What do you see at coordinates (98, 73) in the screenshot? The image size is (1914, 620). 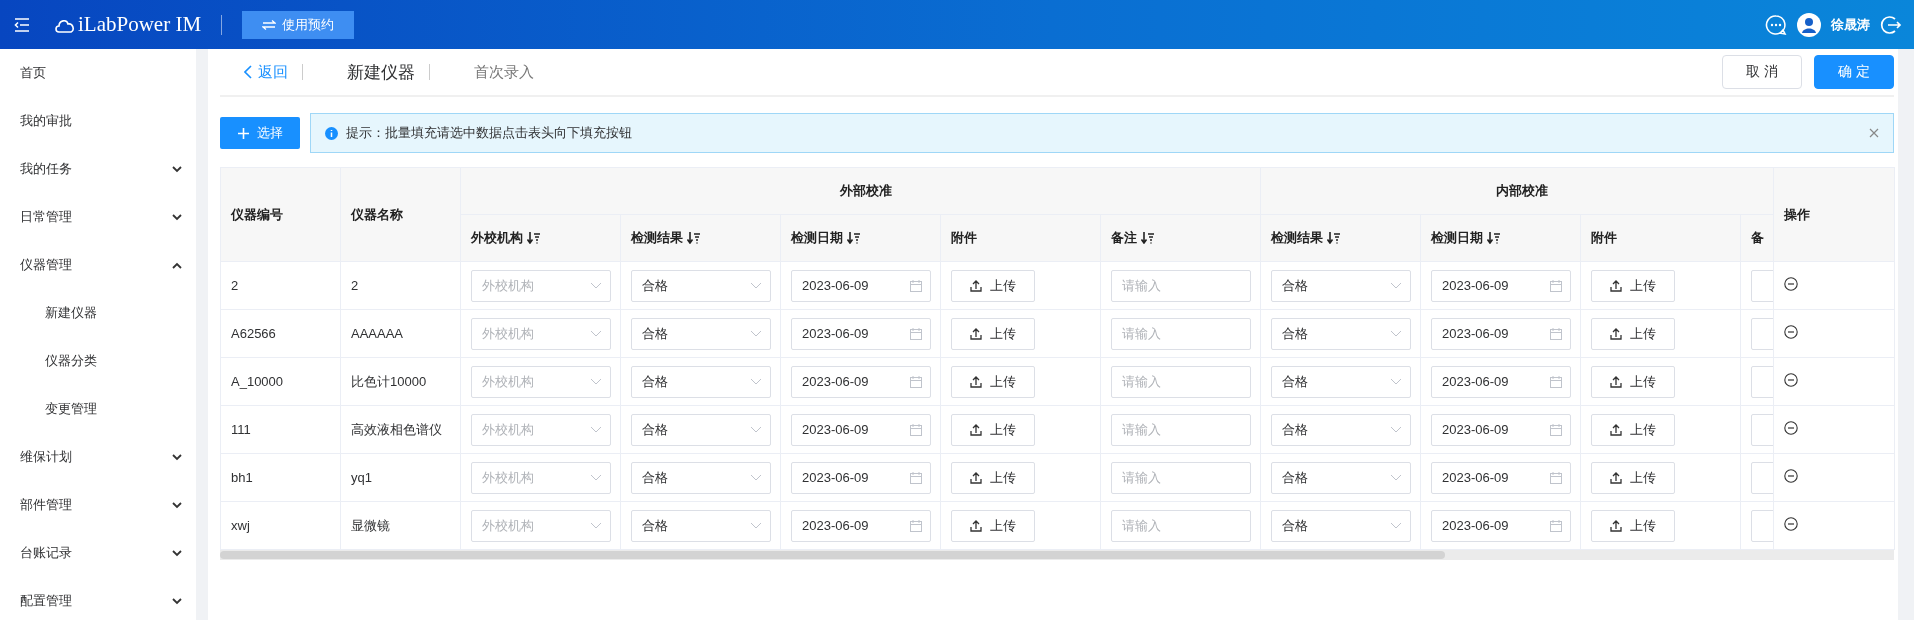 I see `sidebar-item: 首页` at bounding box center [98, 73].